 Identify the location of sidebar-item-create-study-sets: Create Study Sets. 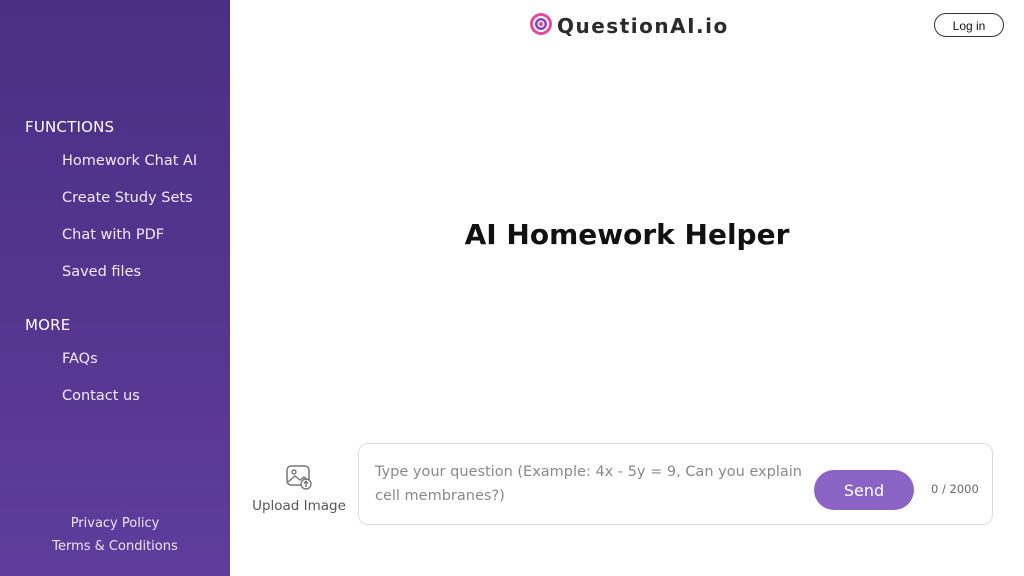
(127, 198).